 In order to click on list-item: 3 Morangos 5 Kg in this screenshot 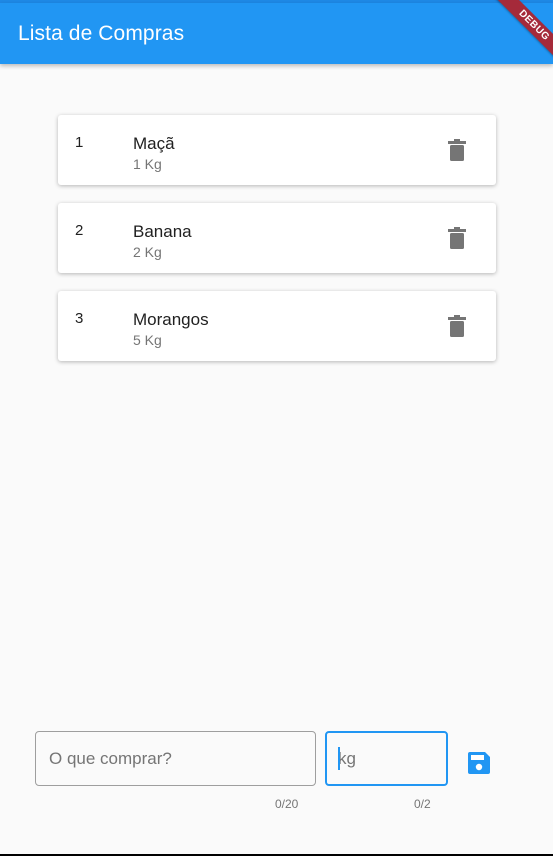, I will do `click(277, 326)`.